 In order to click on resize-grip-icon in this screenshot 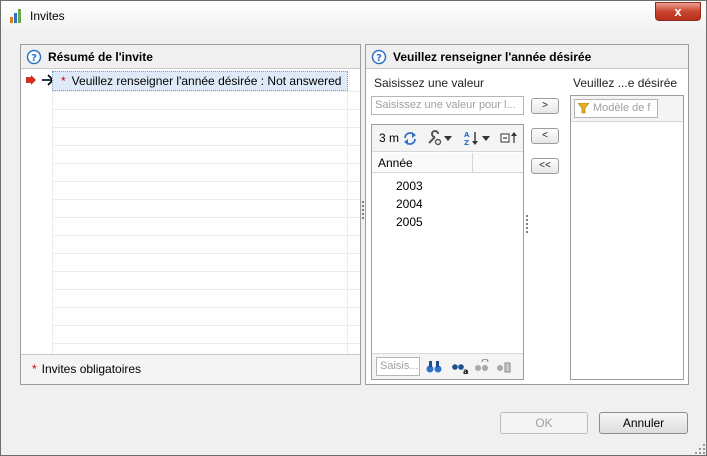, I will do `click(700, 449)`.